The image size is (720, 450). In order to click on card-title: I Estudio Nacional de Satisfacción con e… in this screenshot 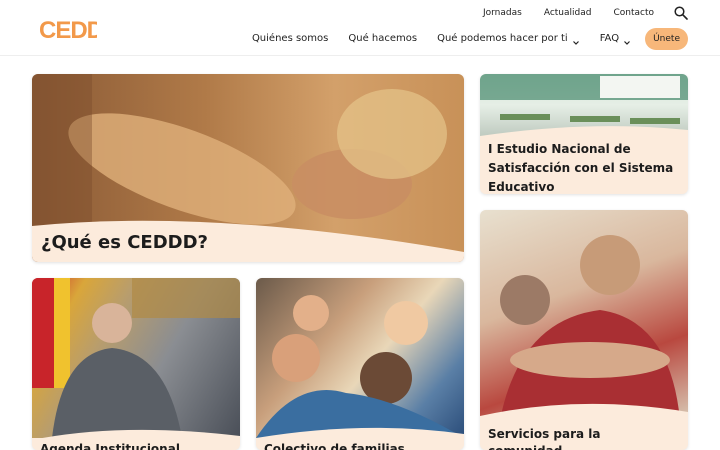, I will do `click(581, 168)`.